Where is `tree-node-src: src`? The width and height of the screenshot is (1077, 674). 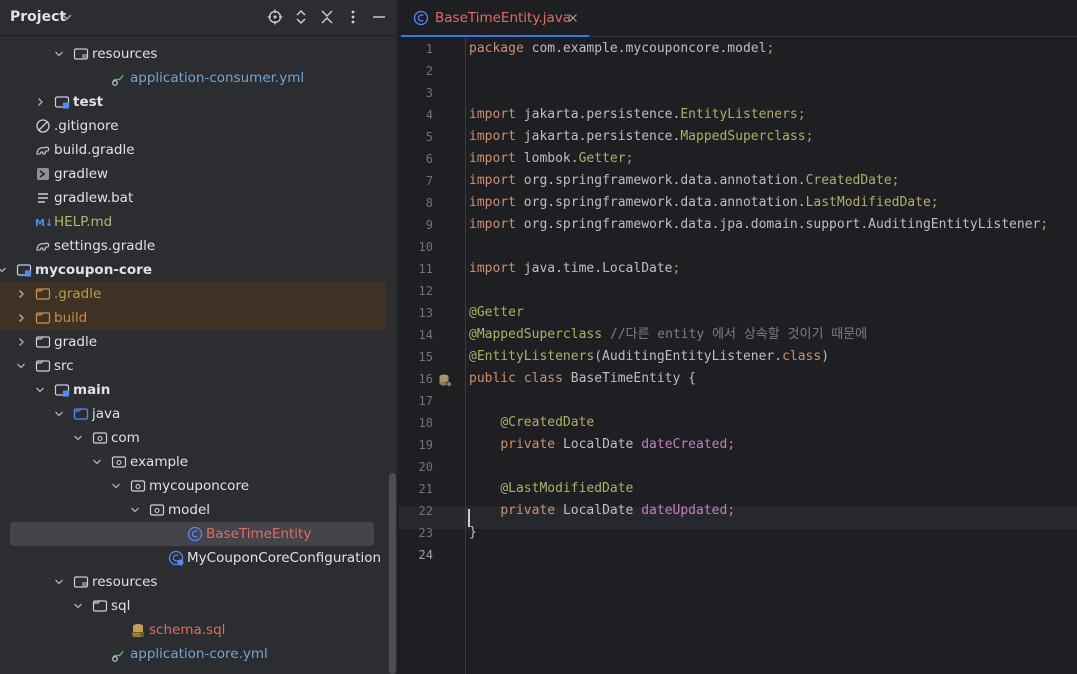
tree-node-src: src is located at coordinates (193, 366).